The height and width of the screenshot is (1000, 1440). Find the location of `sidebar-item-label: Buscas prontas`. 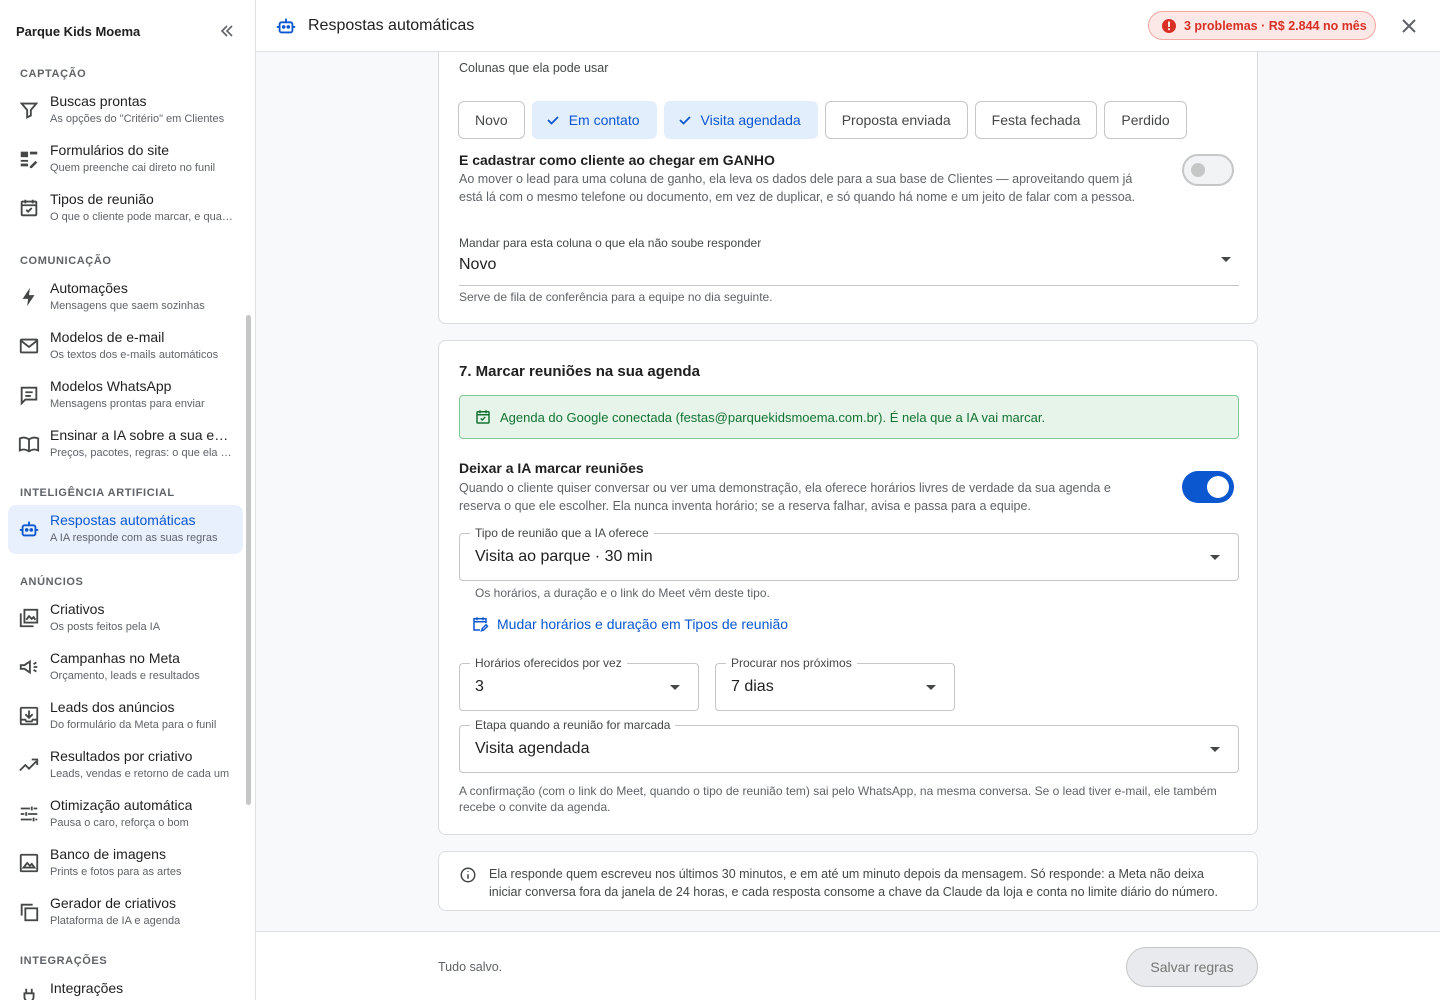

sidebar-item-label: Buscas prontas is located at coordinates (98, 101).